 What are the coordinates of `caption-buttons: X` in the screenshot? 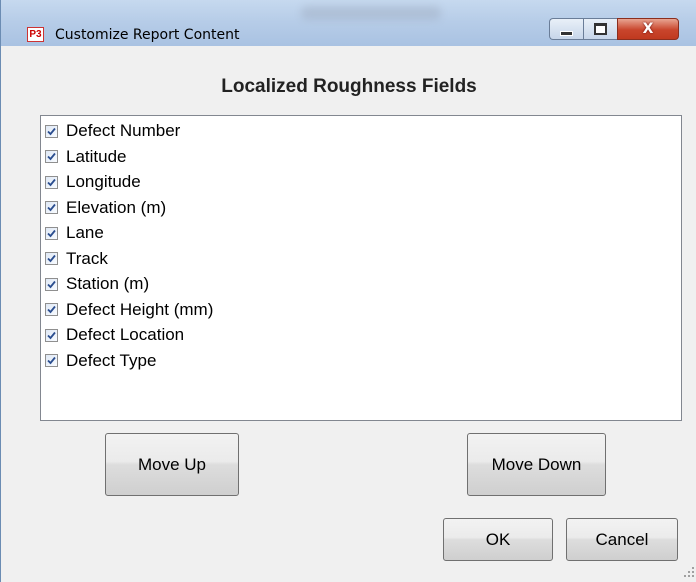 It's located at (614, 30).